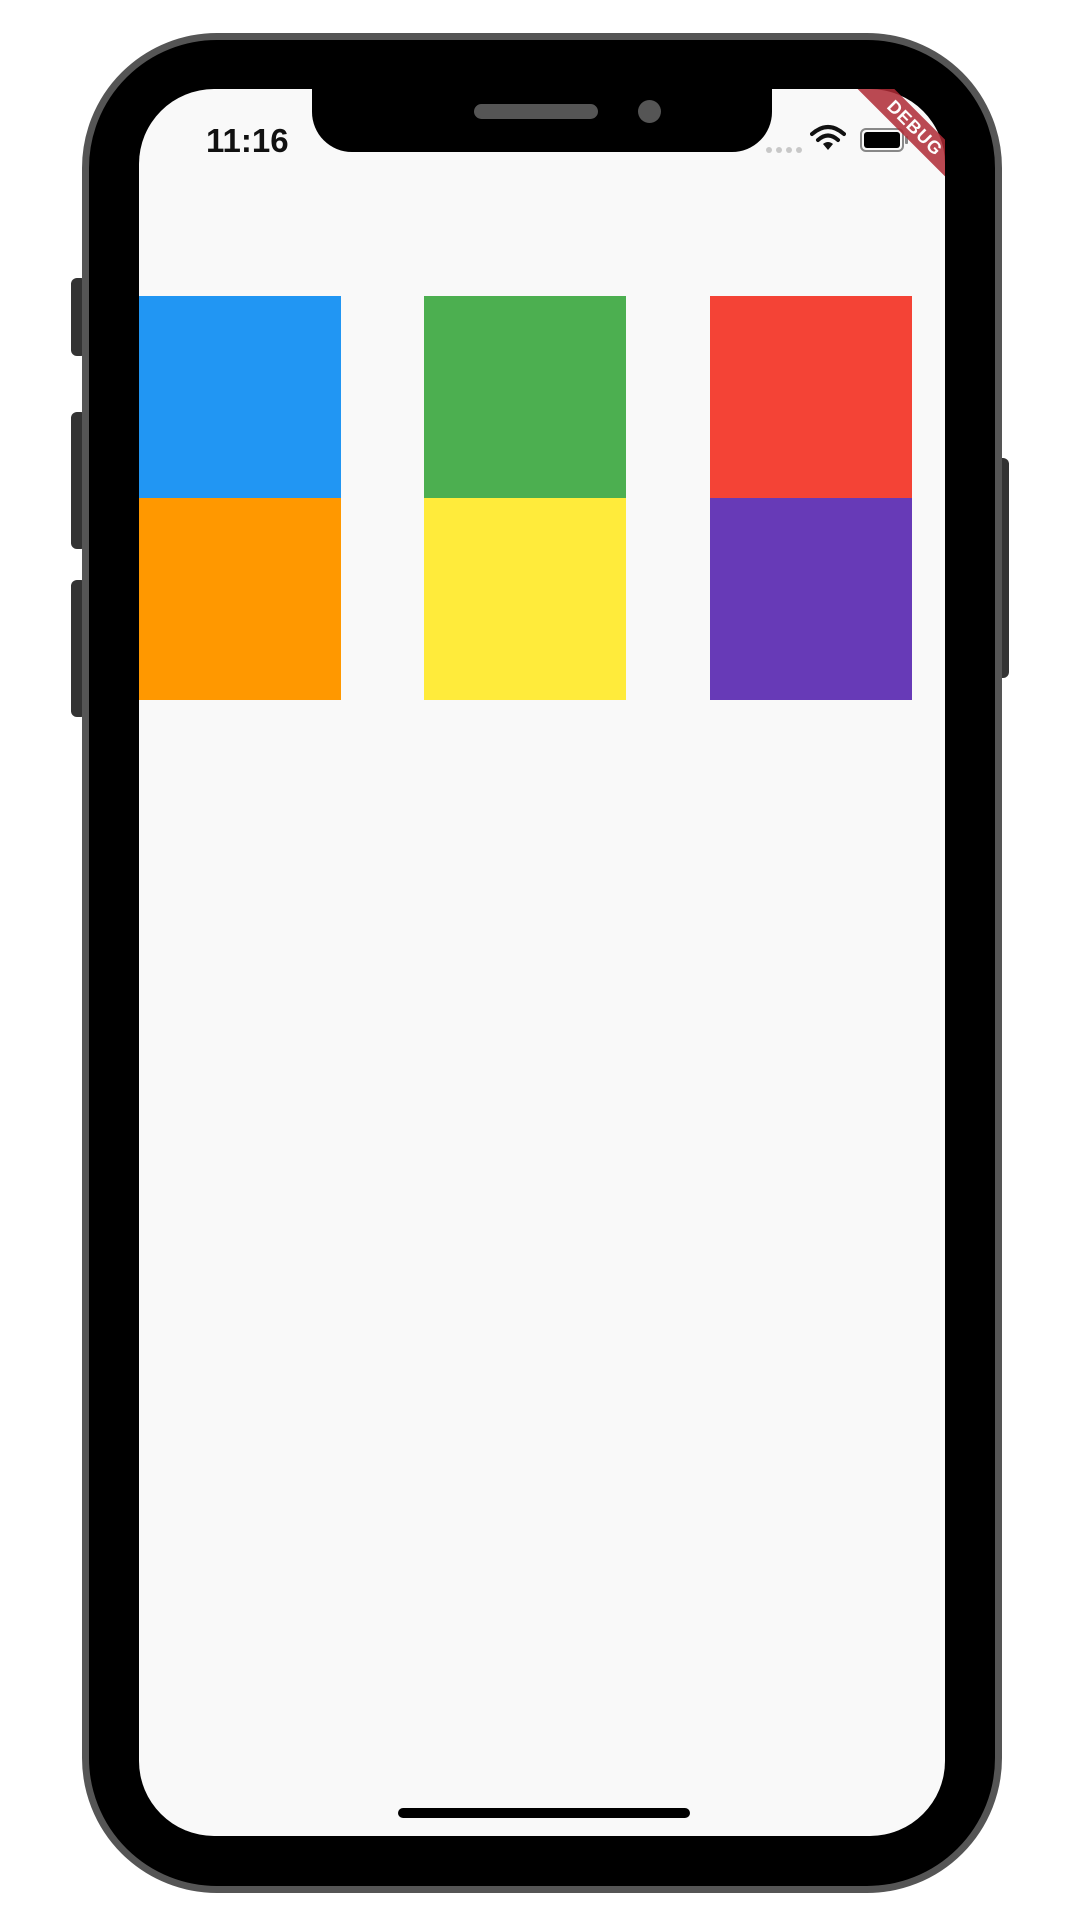 This screenshot has height=1920, width=1080. Describe the element at coordinates (536, 111) in the screenshot. I see `speaker-grille` at that location.